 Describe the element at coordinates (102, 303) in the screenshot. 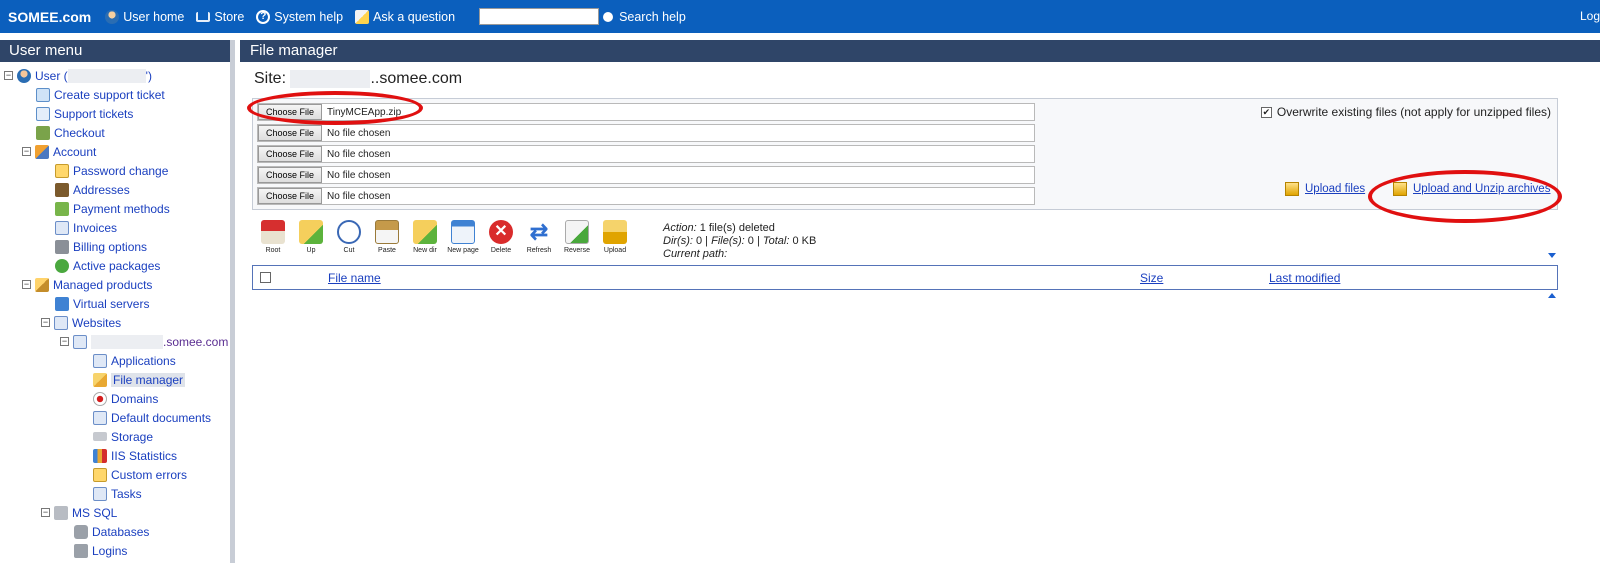

I see `tree-item-virtual-servers: Virtual servers` at that location.